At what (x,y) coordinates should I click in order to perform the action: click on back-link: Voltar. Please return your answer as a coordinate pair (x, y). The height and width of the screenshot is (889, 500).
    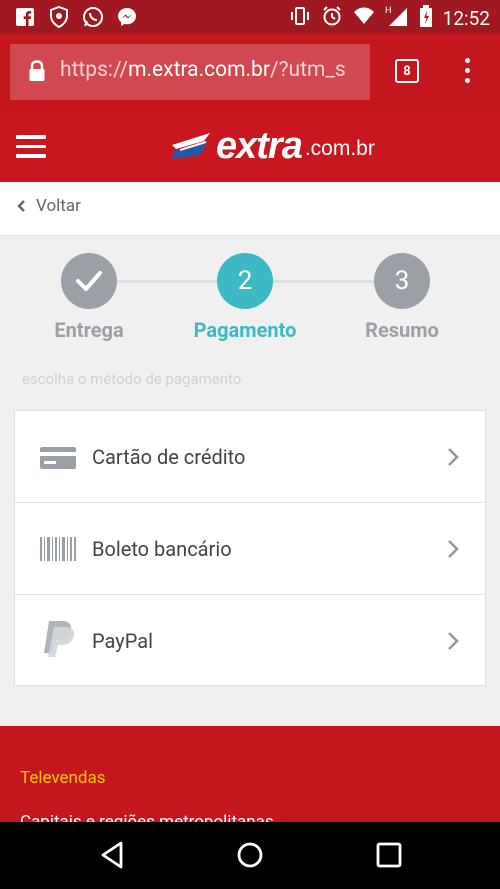
    Looking at the image, I should click on (48, 206).